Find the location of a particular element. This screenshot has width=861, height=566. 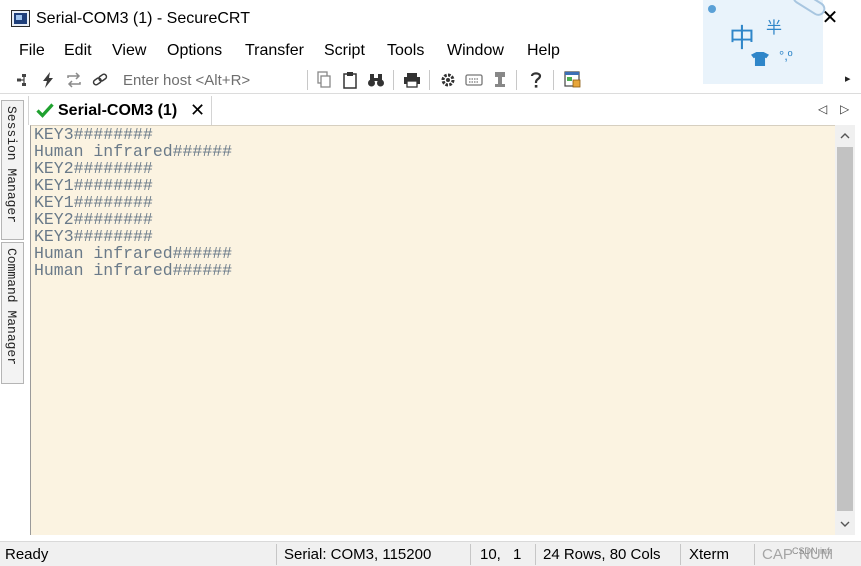

scroll-thumb is located at coordinates (845, 329).